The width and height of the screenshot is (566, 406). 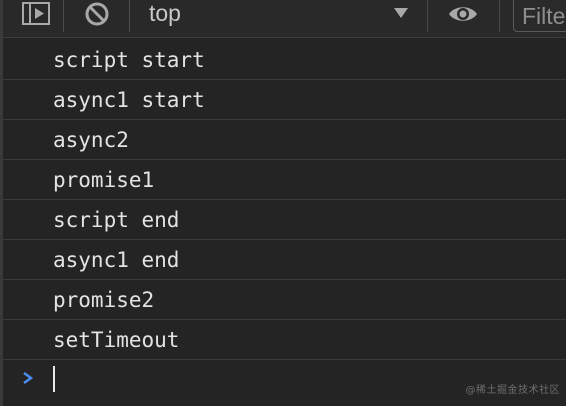 I want to click on console-message-text: promise1, so click(x=104, y=180).